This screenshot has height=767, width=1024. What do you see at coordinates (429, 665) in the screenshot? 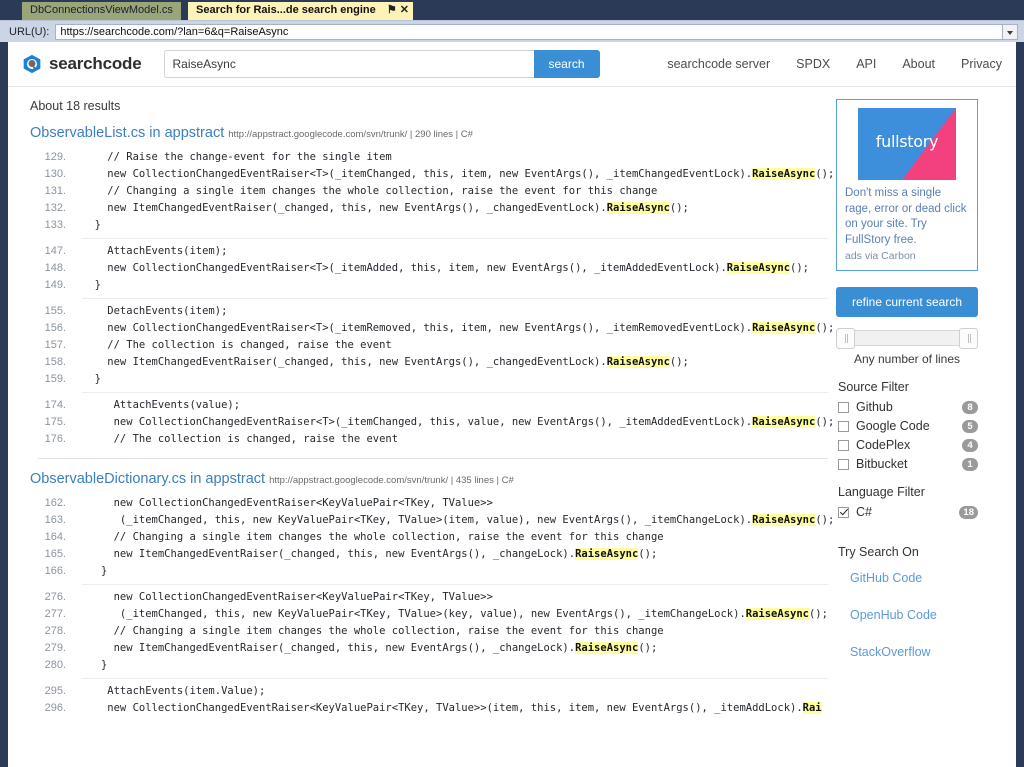
I see `code-line: 280. }` at bounding box center [429, 665].